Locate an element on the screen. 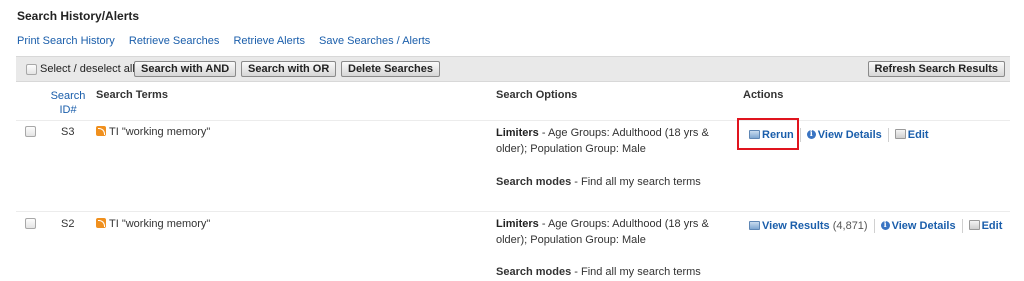  row-actions: View Results (4,871) View Details Edit is located at coordinates (875, 226).